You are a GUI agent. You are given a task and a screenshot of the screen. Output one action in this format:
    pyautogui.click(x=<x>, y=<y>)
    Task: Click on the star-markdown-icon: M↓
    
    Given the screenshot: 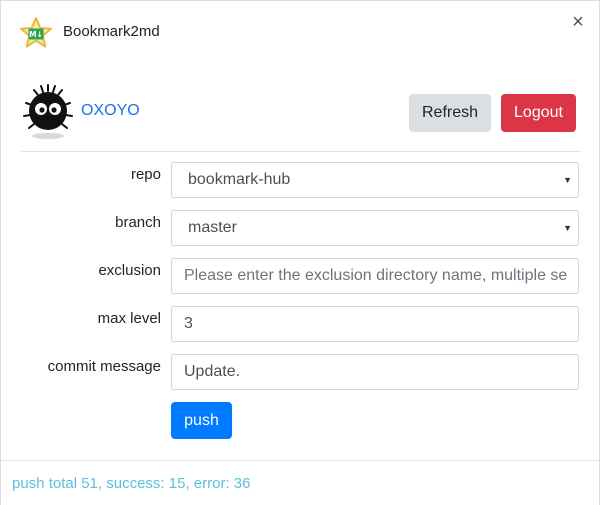 What is the action you would take?
    pyautogui.click(x=36, y=32)
    